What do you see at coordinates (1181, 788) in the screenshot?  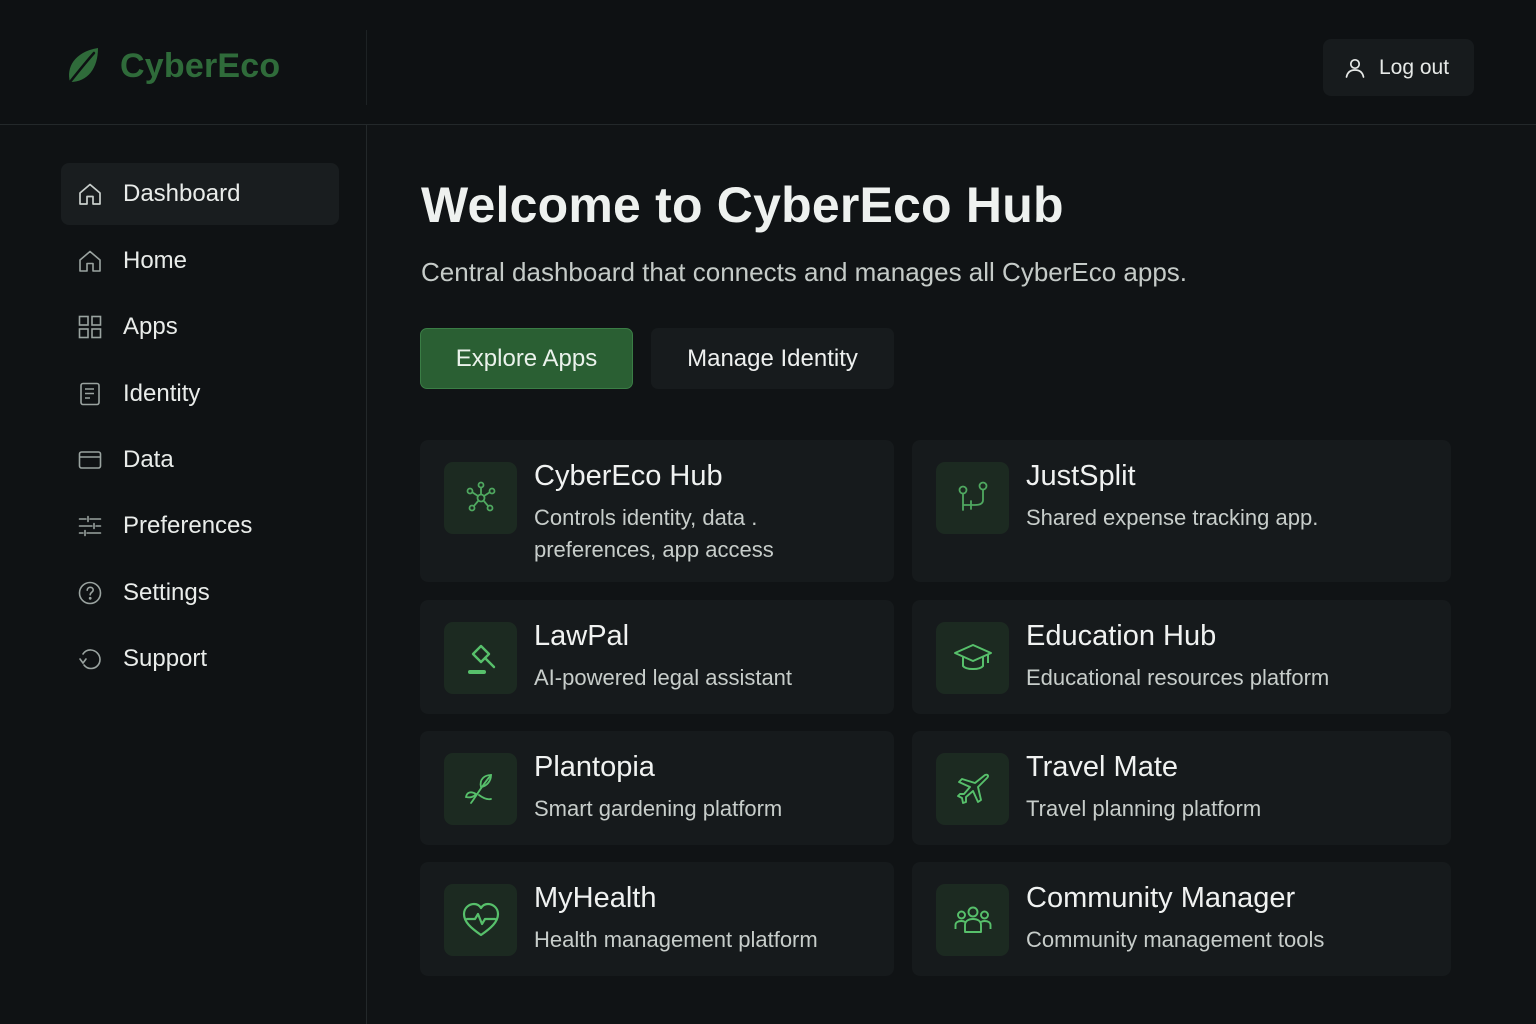 I see `app-card-travelmate: Travel Mate Travel planning platform` at bounding box center [1181, 788].